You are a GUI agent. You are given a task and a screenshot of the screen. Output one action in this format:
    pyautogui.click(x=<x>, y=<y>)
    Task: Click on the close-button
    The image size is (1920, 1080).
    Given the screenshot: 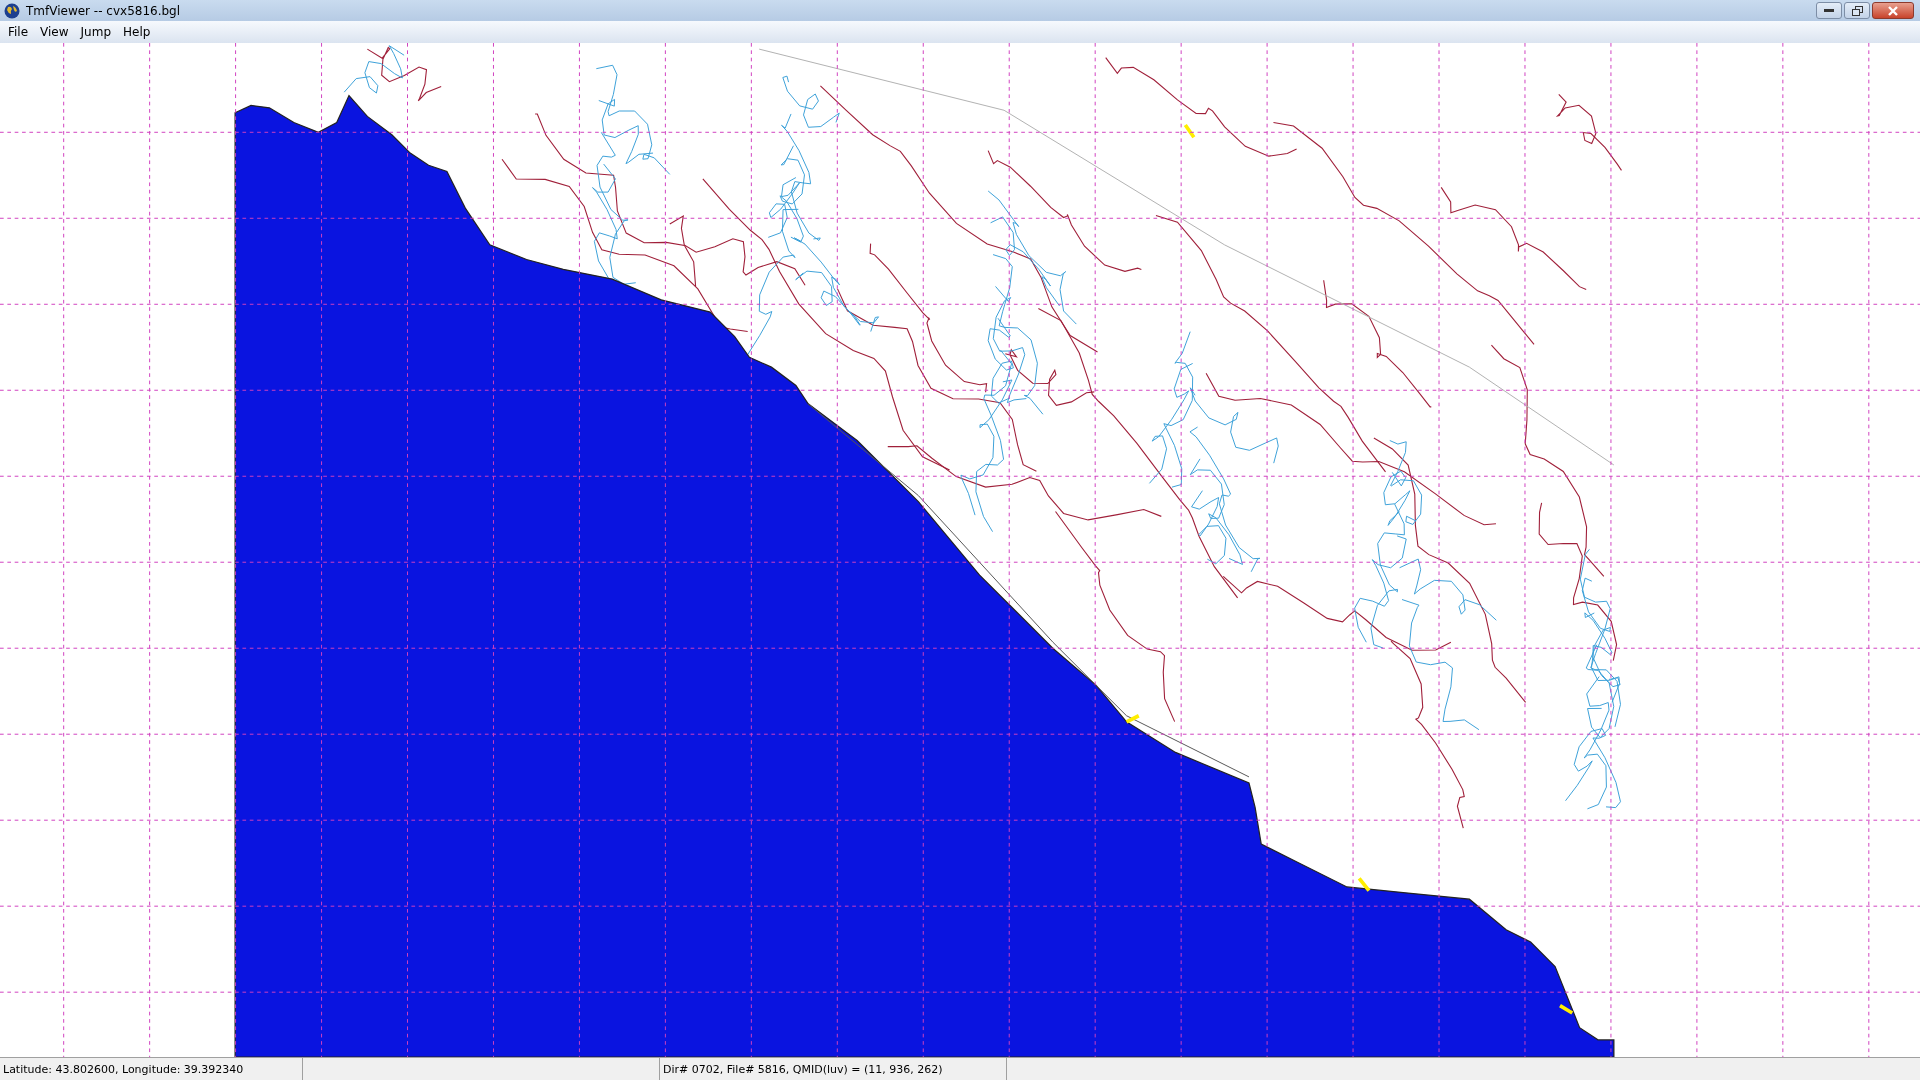 What is the action you would take?
    pyautogui.click(x=1893, y=10)
    